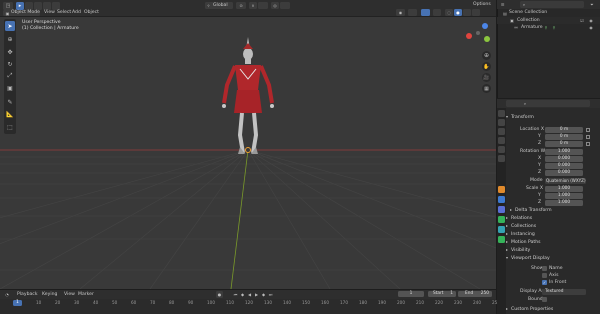 The height and width of the screenshot is (314, 600). What do you see at coordinates (582, 20) in the screenshot?
I see `checkbox-icon: ☑` at bounding box center [582, 20].